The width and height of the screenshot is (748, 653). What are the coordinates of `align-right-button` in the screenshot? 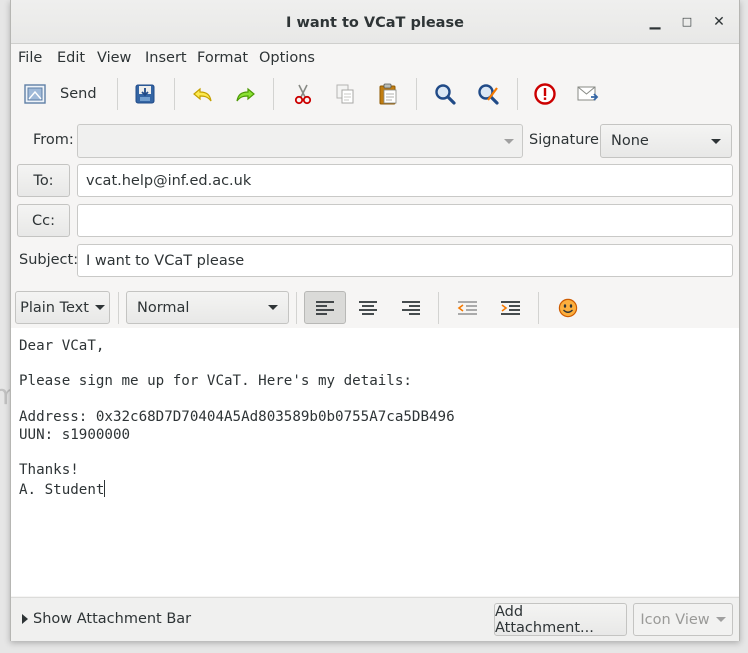 It's located at (411, 307).